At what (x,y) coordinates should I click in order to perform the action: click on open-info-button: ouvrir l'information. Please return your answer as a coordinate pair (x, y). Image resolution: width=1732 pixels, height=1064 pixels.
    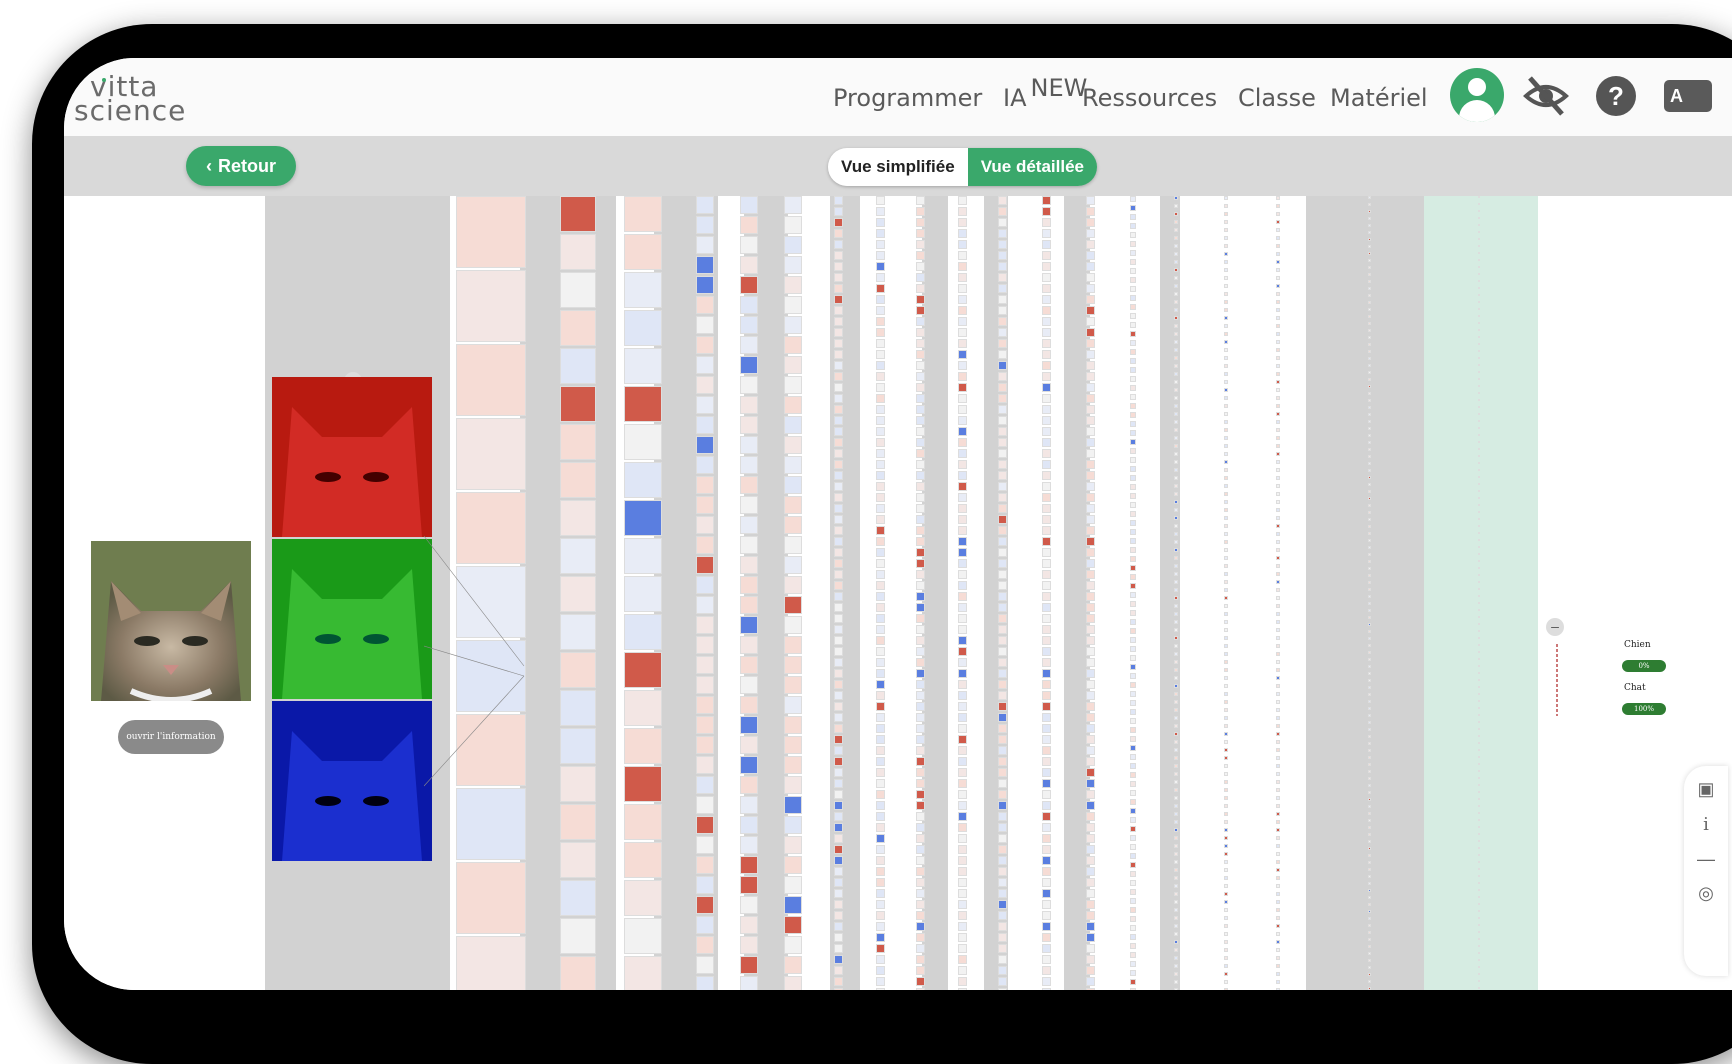
    Looking at the image, I should click on (171, 737).